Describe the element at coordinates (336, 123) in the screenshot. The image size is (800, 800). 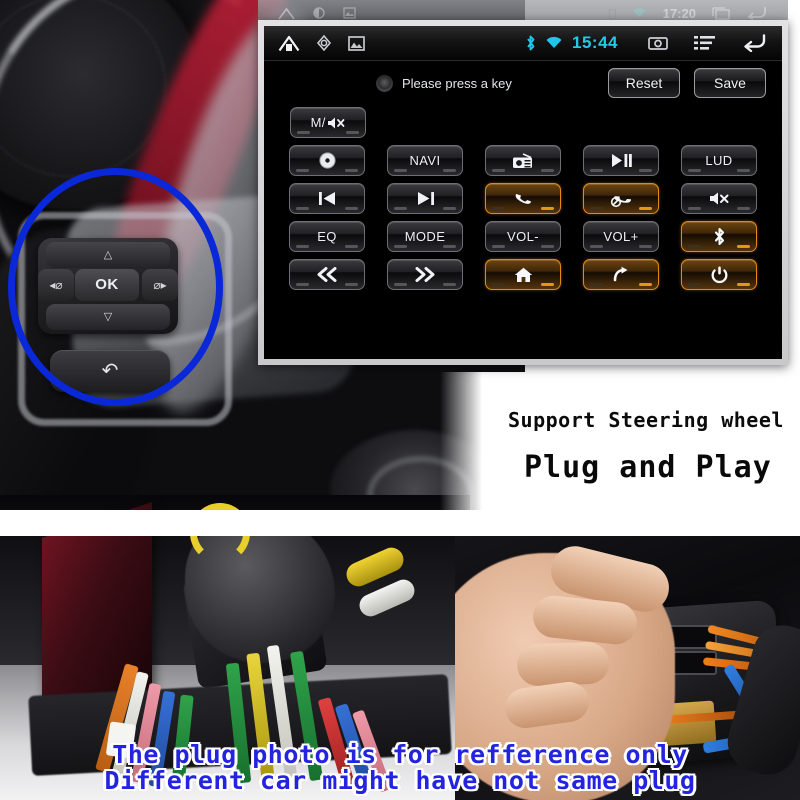
I see `mute-icon` at that location.